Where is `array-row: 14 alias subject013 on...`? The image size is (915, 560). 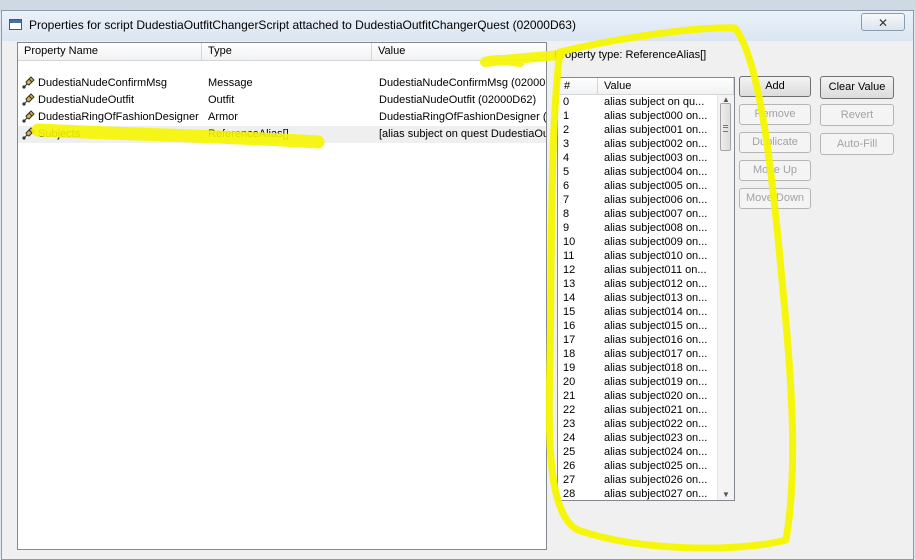
array-row: 14 alias subject013 on... is located at coordinates (638, 299).